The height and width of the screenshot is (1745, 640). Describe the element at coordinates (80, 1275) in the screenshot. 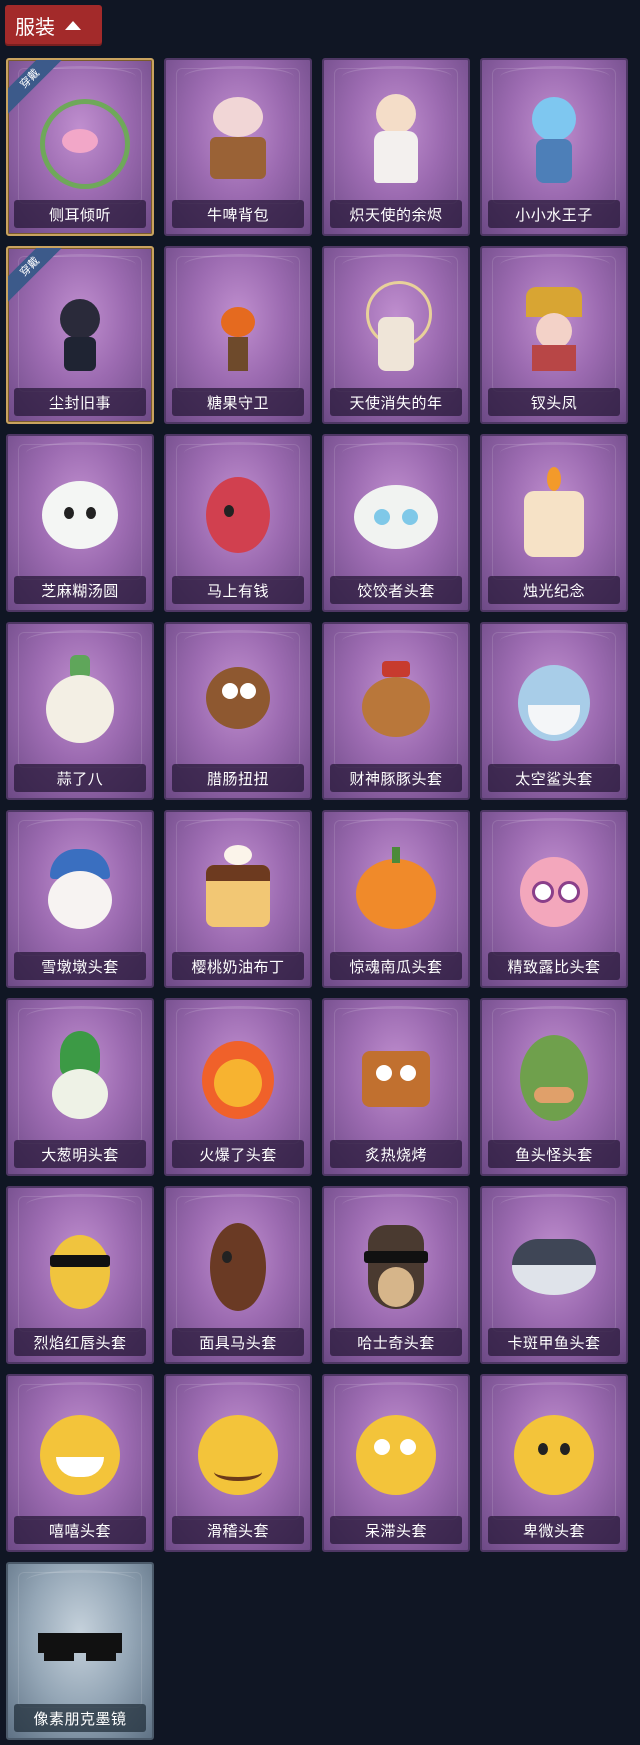

I see `outfit-item-card: 烈焰红唇头套` at that location.